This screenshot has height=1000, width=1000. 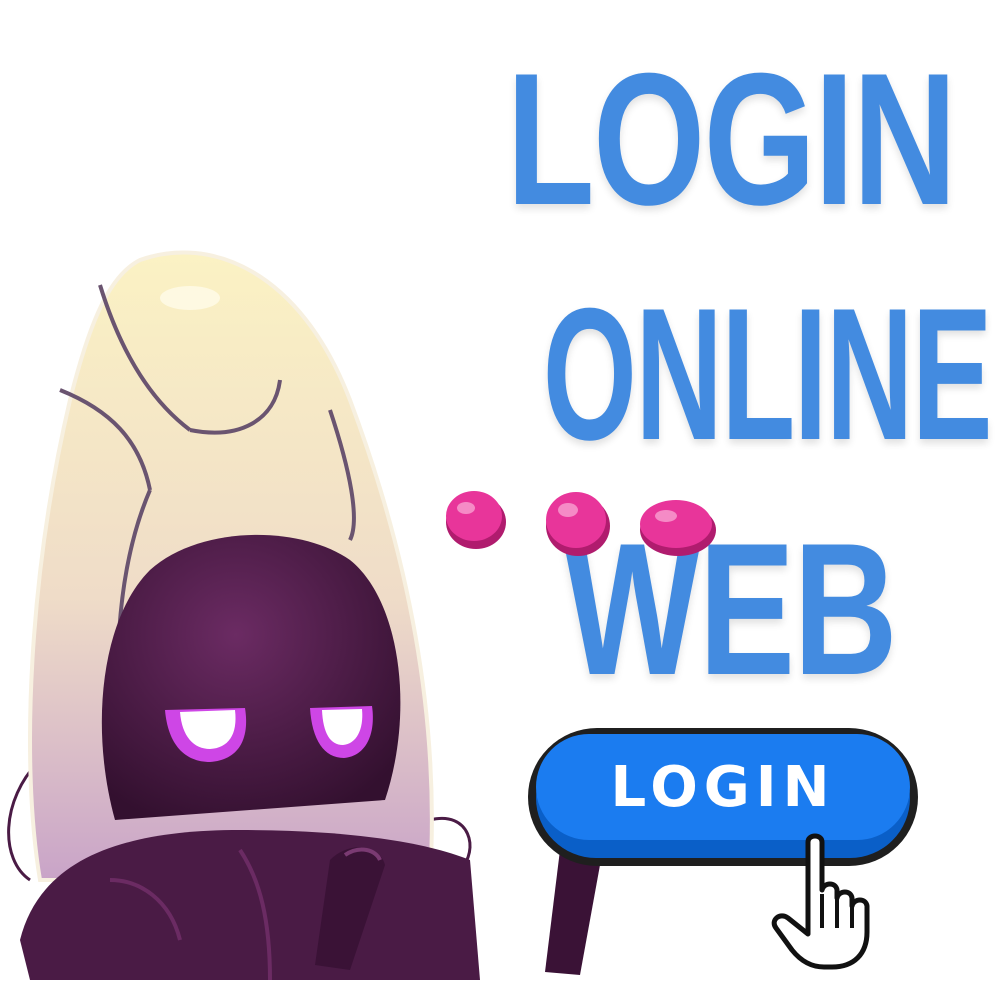 I want to click on login-button-face: LOGIN, so click(x=723, y=787).